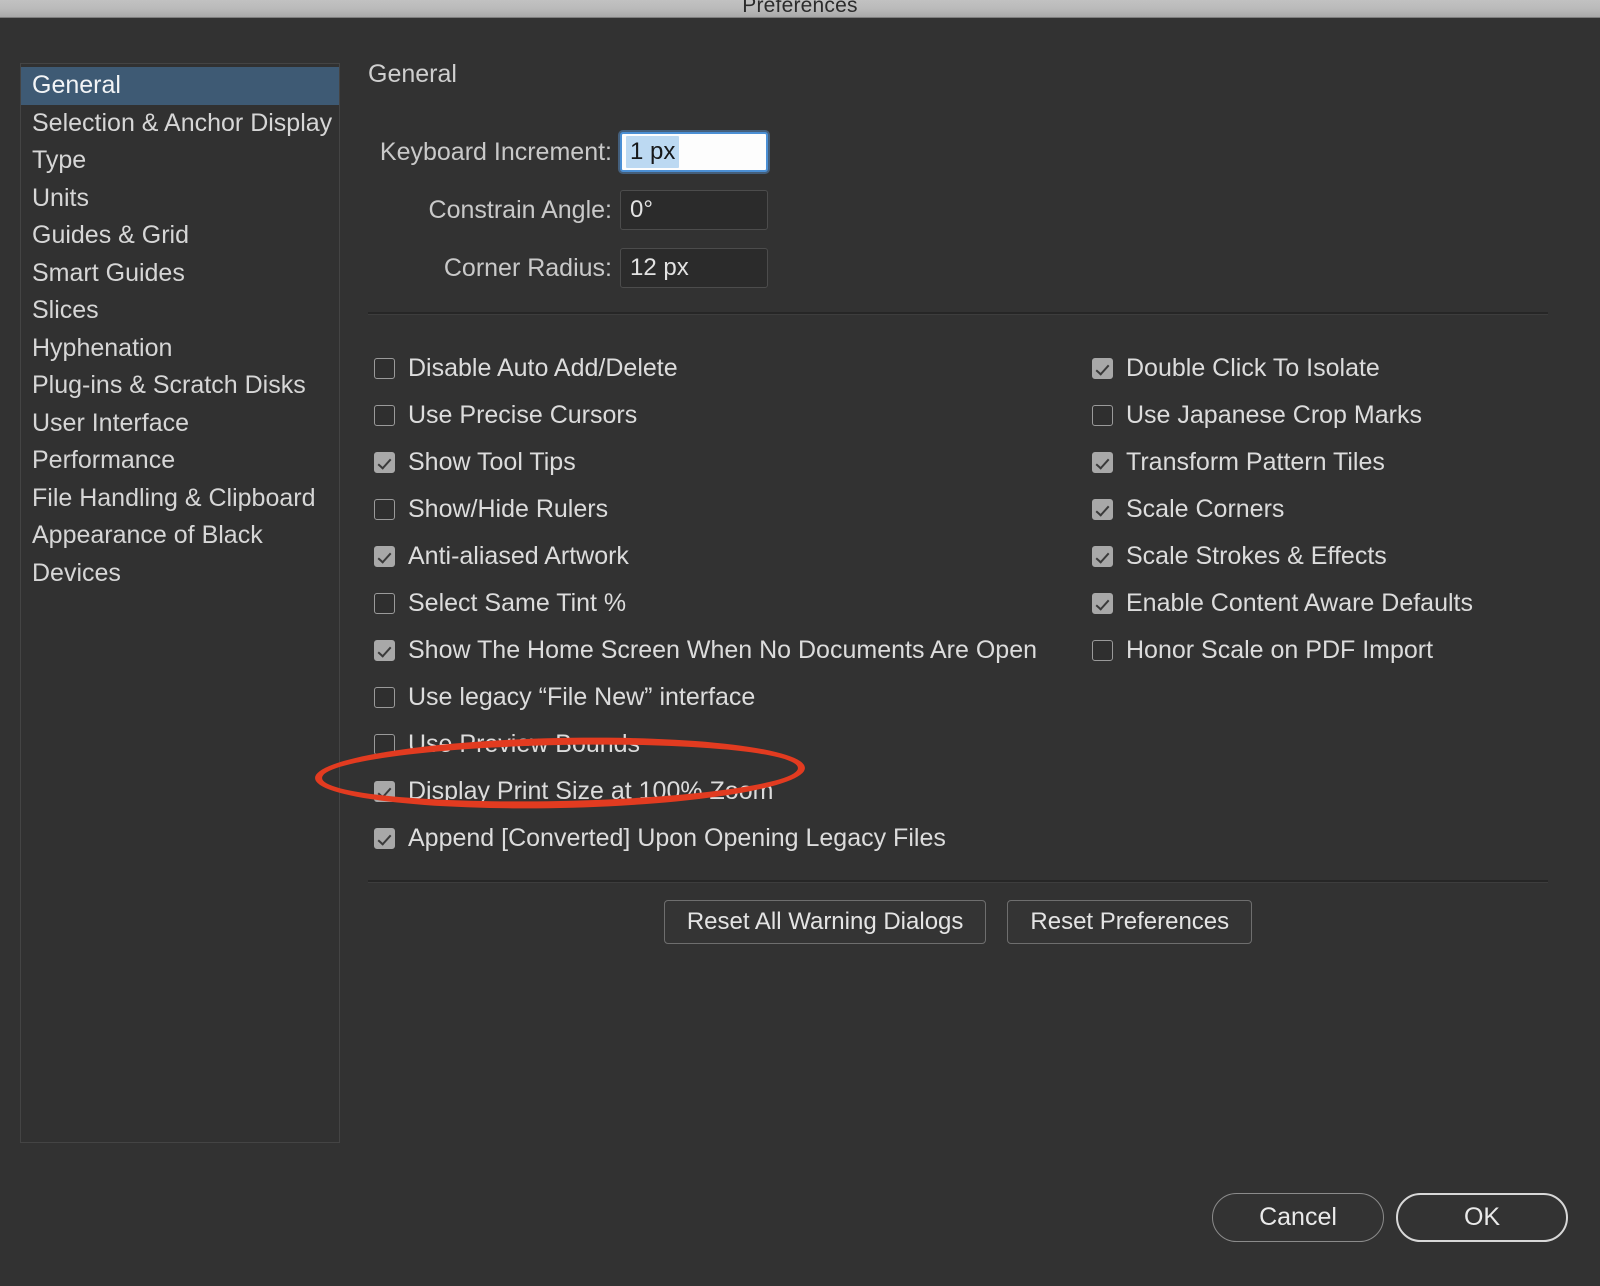  What do you see at coordinates (180, 236) in the screenshot?
I see `sidebar-item-guides-grid: Guides & Grid` at bounding box center [180, 236].